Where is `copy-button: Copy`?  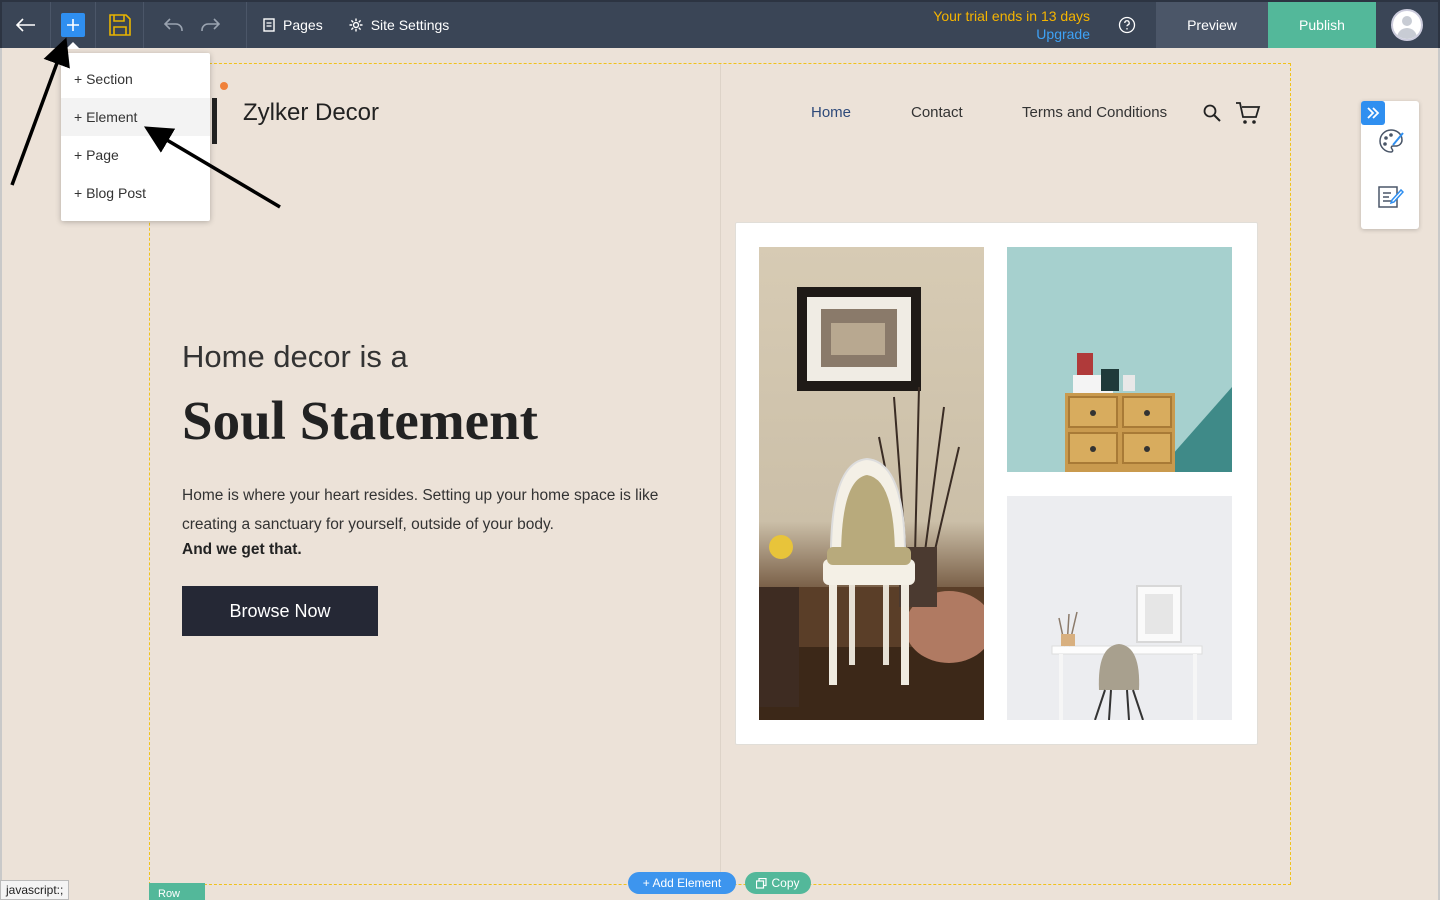
copy-button: Copy is located at coordinates (778, 883).